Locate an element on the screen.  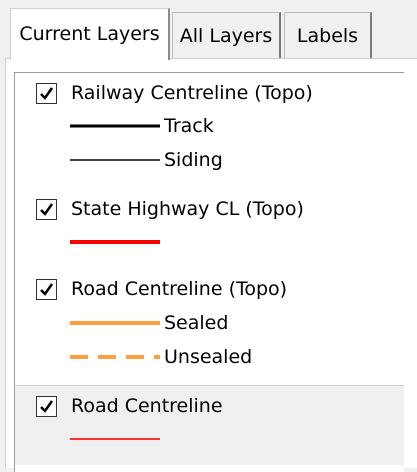
layer-row-road-centreline-topo: Road Centreline (Topo) is located at coordinates (161, 289).